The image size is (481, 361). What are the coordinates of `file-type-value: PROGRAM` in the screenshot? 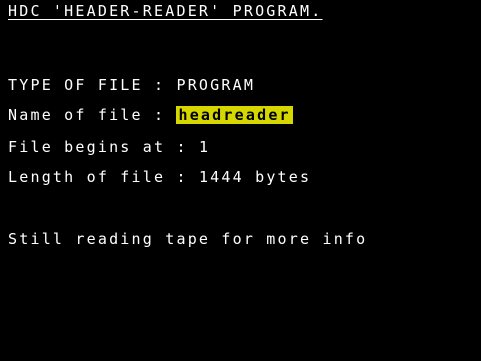 It's located at (216, 85).